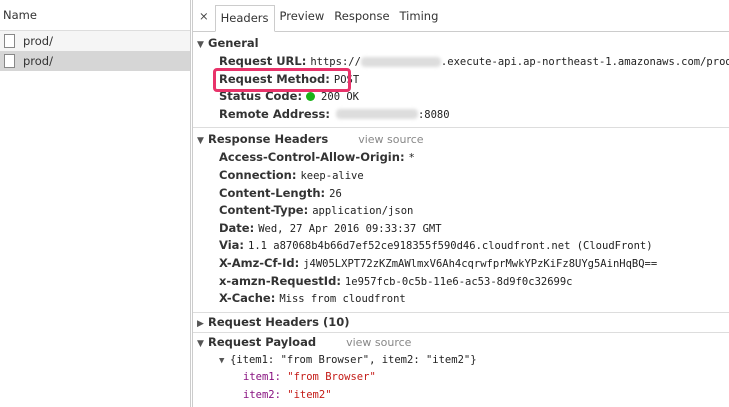 The width and height of the screenshot is (729, 407). I want to click on header-row: Content-Length: 26, so click(461, 194).